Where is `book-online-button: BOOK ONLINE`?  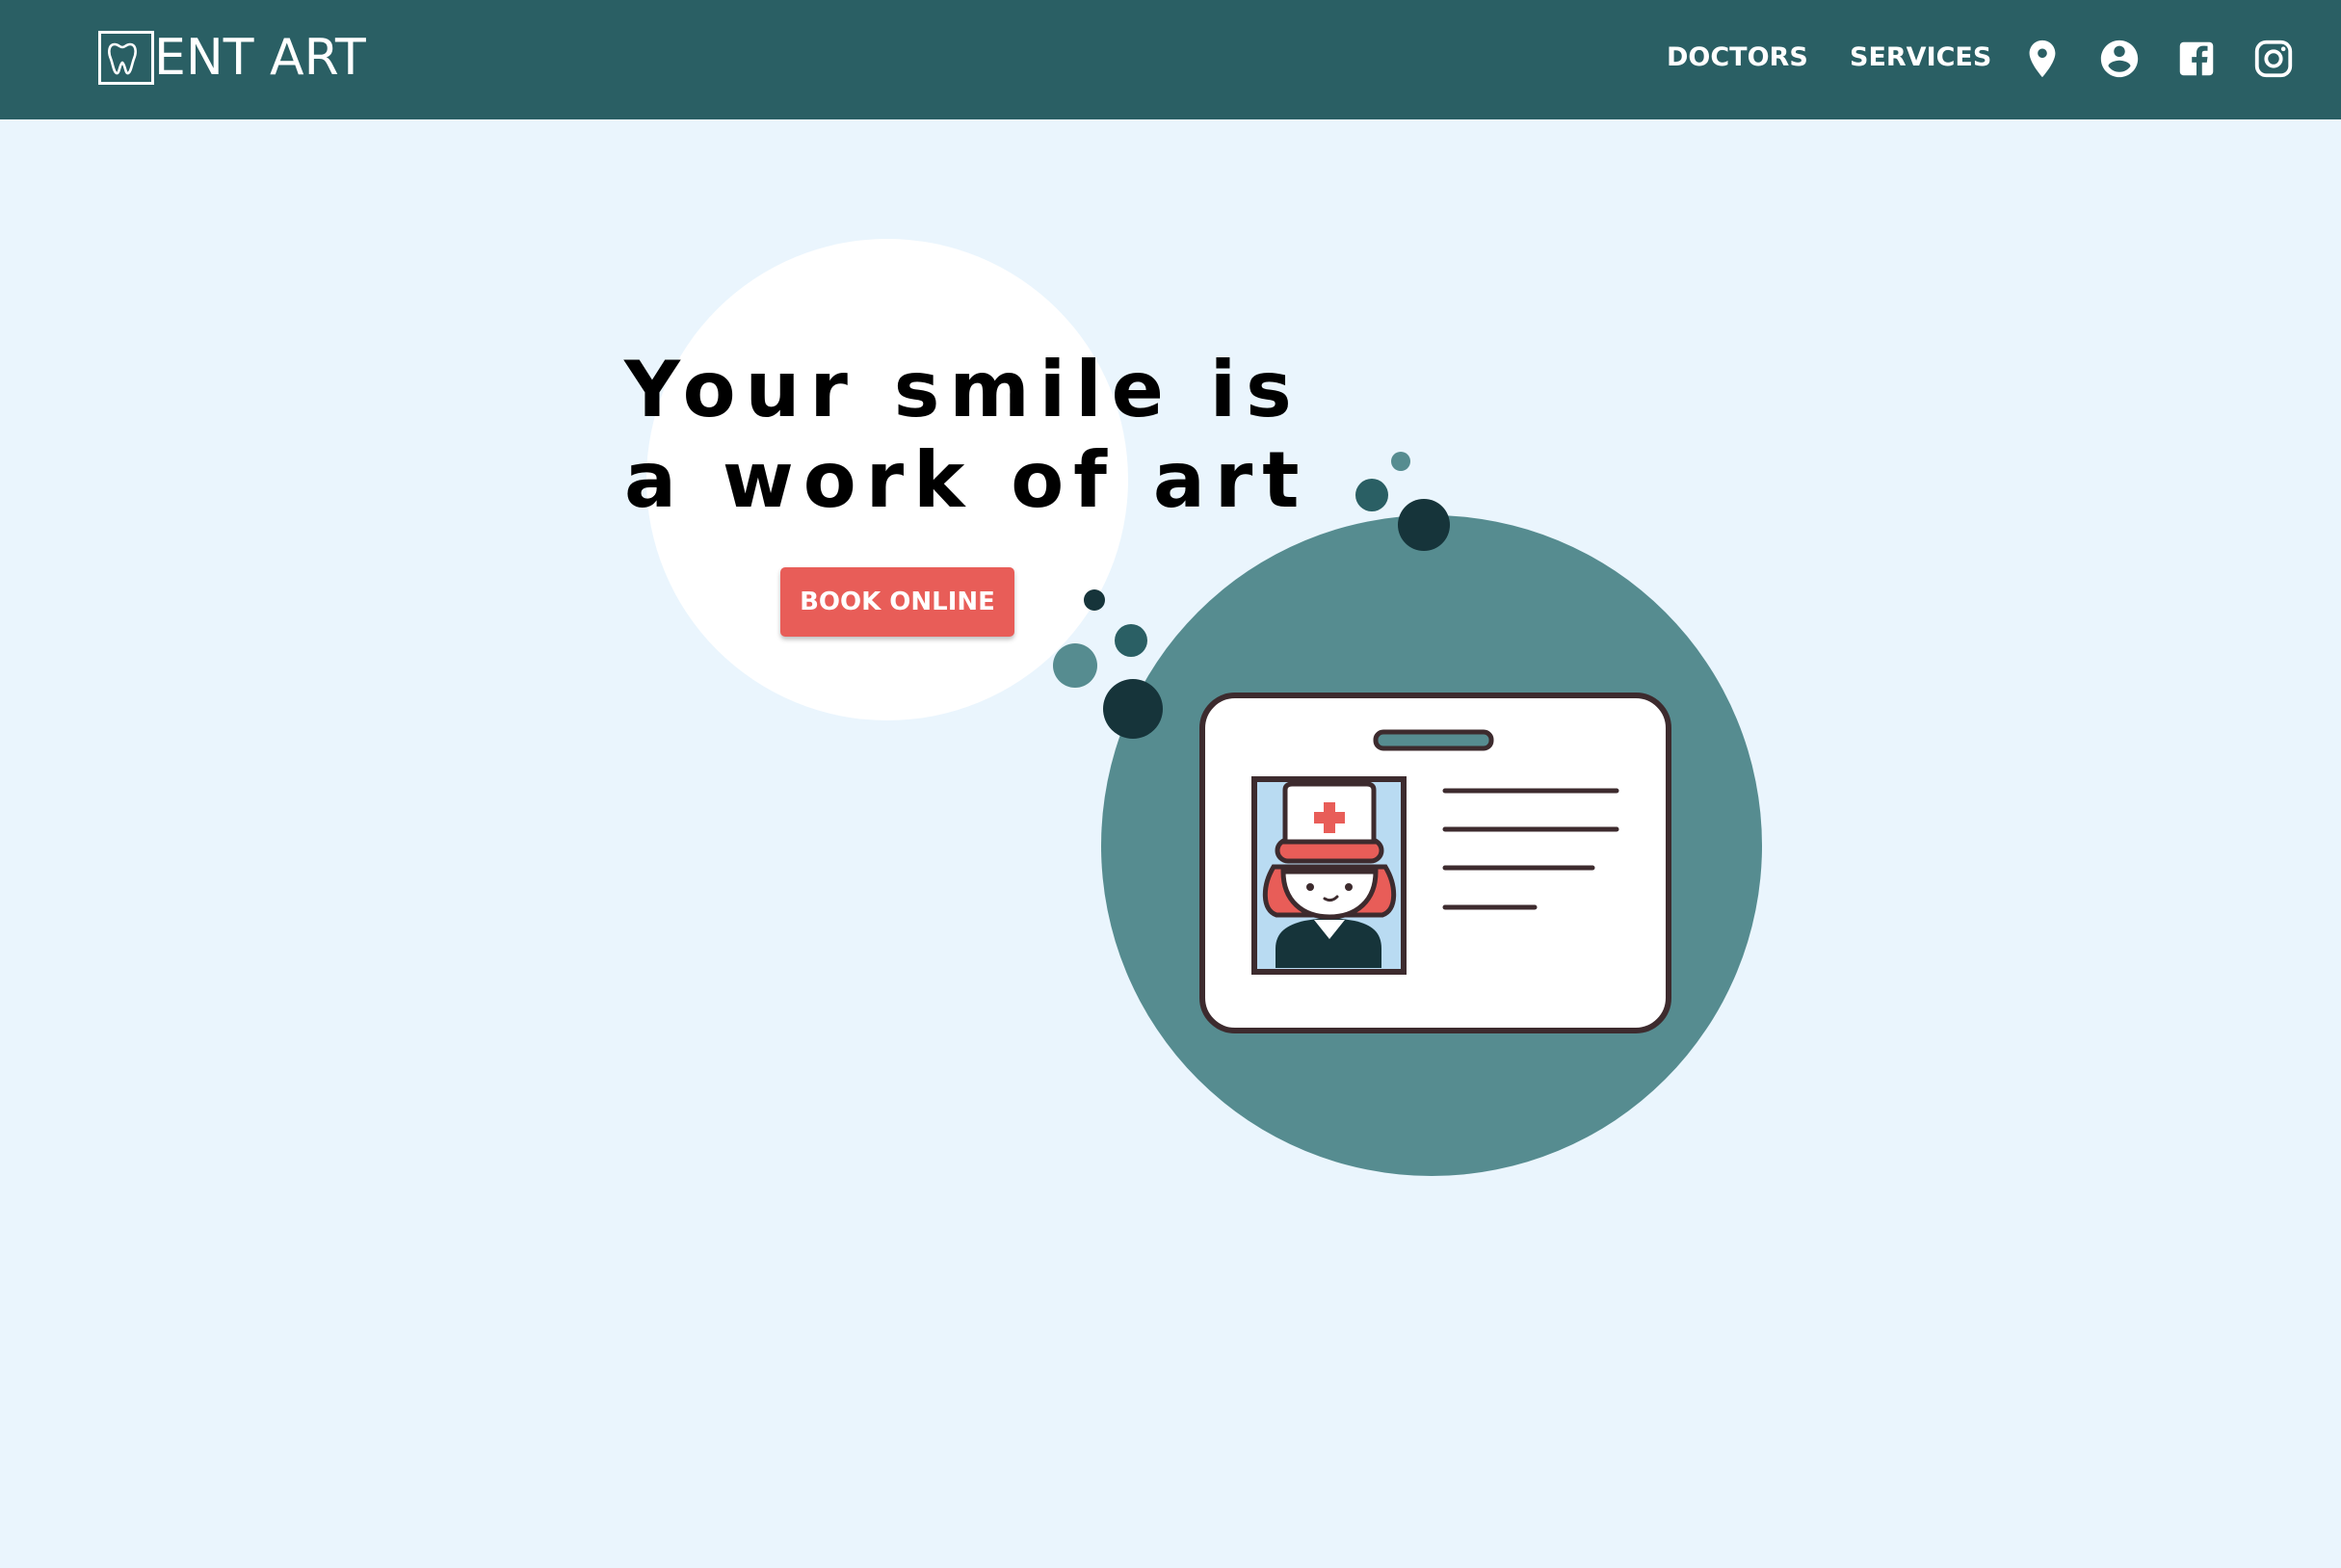 book-online-button: BOOK ONLINE is located at coordinates (897, 602).